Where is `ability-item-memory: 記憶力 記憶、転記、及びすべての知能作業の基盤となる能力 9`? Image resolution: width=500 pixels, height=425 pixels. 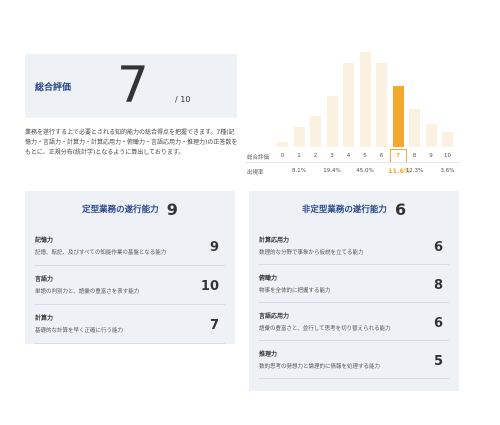 ability-item-memory: 記憶力 記憶、転記、及びすべての知能作業の基盤となる能力 9 is located at coordinates (130, 246).